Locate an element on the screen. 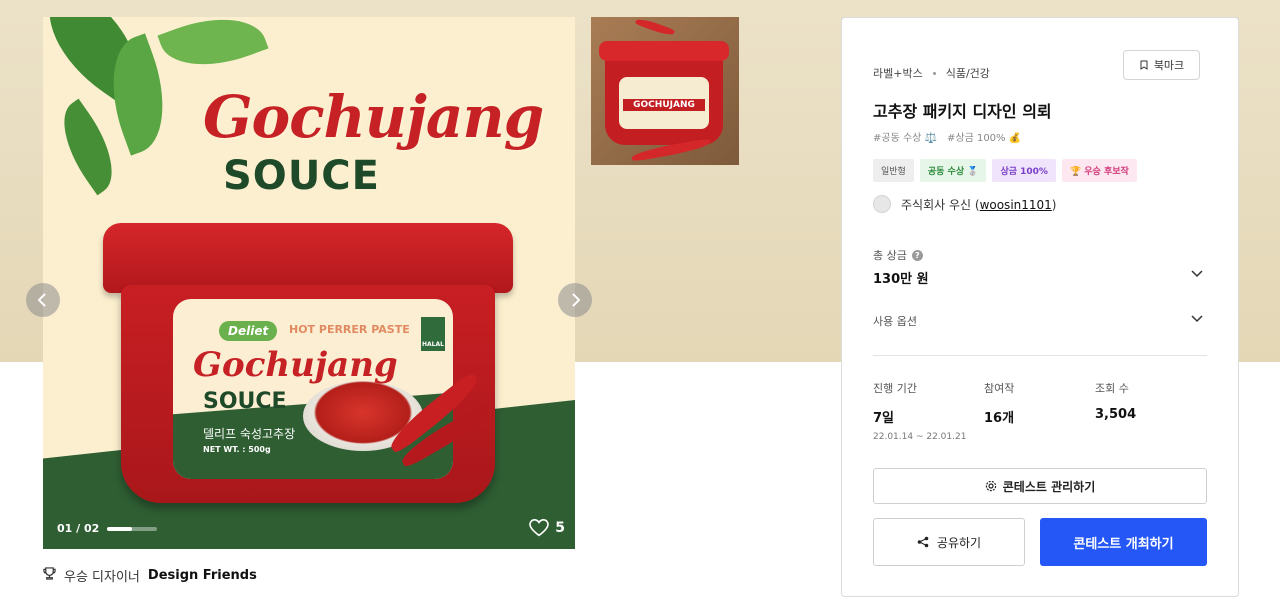 Image resolution: width=1280 pixels, height=609 pixels. company-name: 주식회사 우신 is located at coordinates (936, 204).